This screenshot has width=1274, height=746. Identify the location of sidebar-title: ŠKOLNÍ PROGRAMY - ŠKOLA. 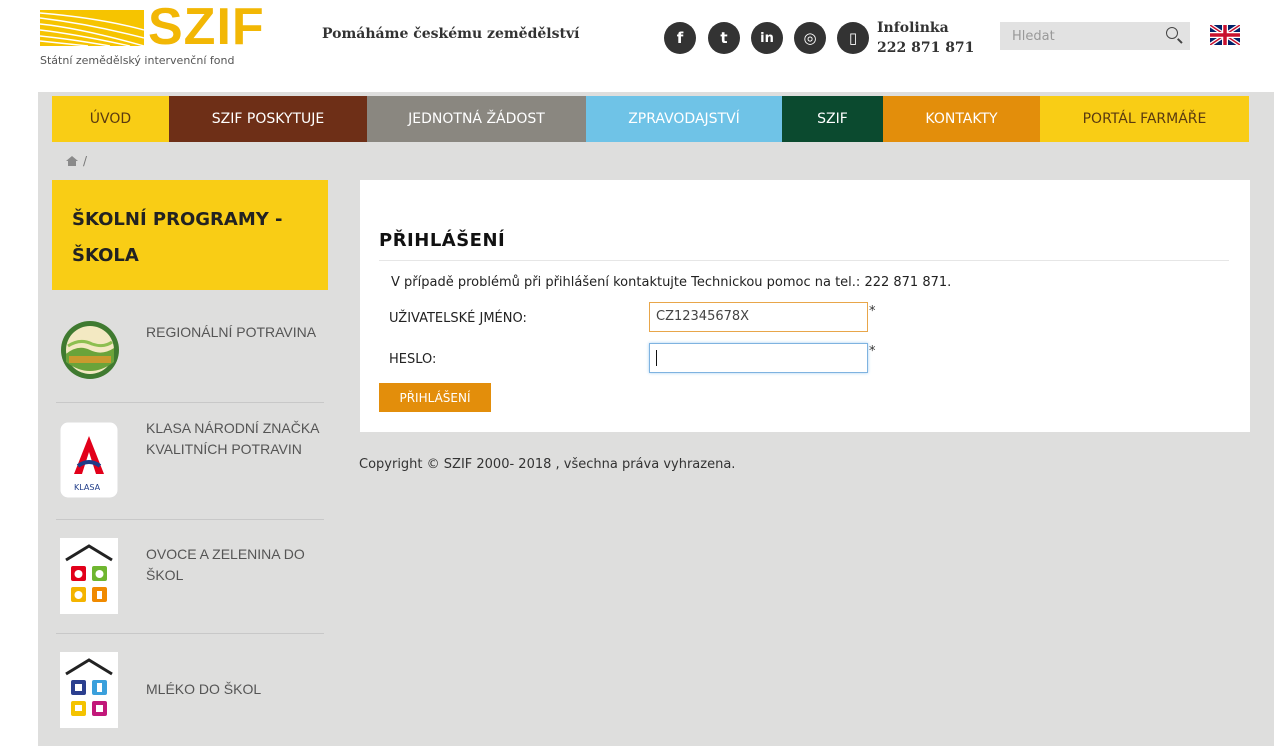
(190, 235).